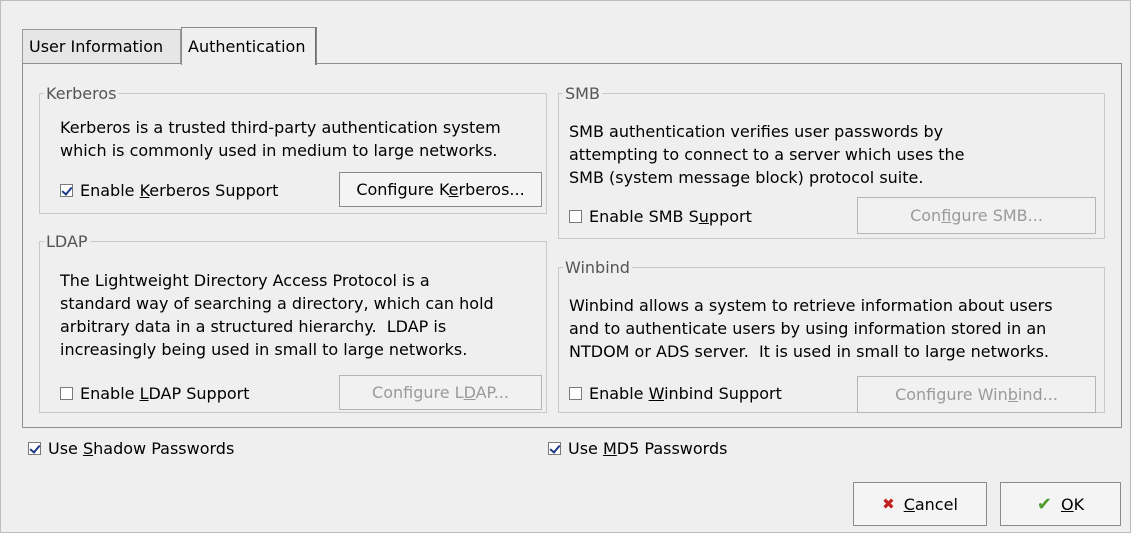 This screenshot has width=1131, height=533. Describe the element at coordinates (179, 190) in the screenshot. I see `enable-kerberos-label: Enable Kerberos Support` at that location.